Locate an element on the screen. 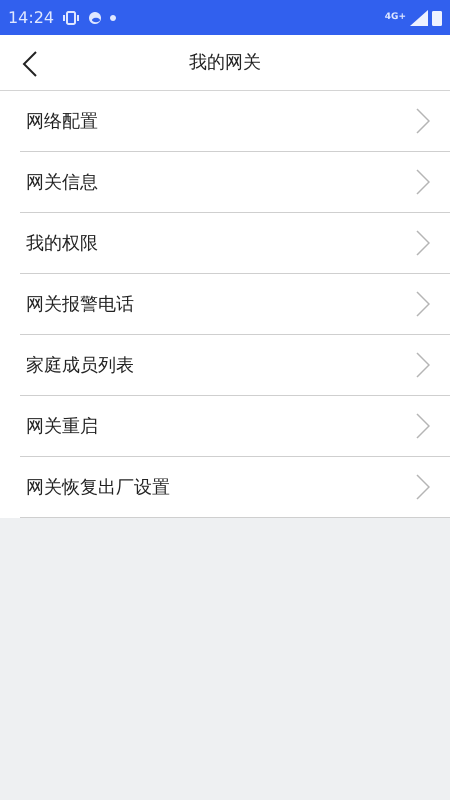 This screenshot has width=450, height=800. menu-item: 网关重启 is located at coordinates (235, 426).